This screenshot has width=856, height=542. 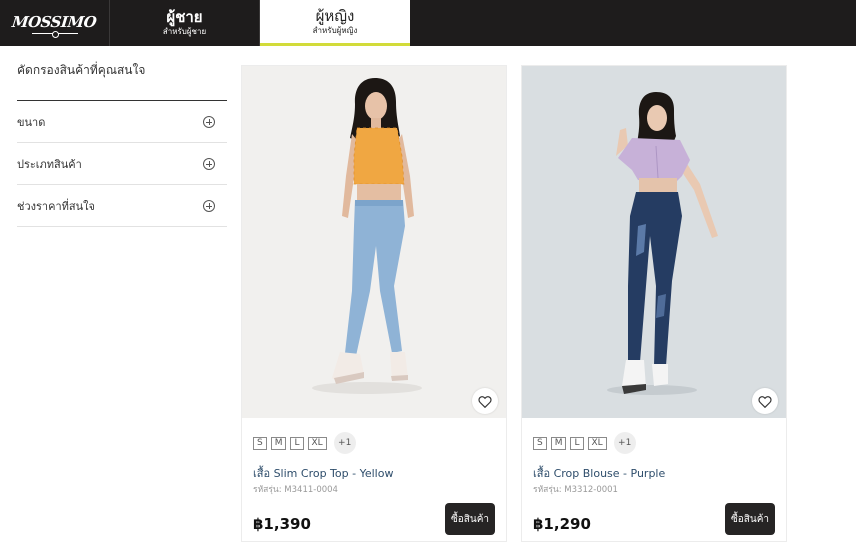 What do you see at coordinates (662, 243) in the screenshot?
I see `model-purple-crop-blouse-image` at bounding box center [662, 243].